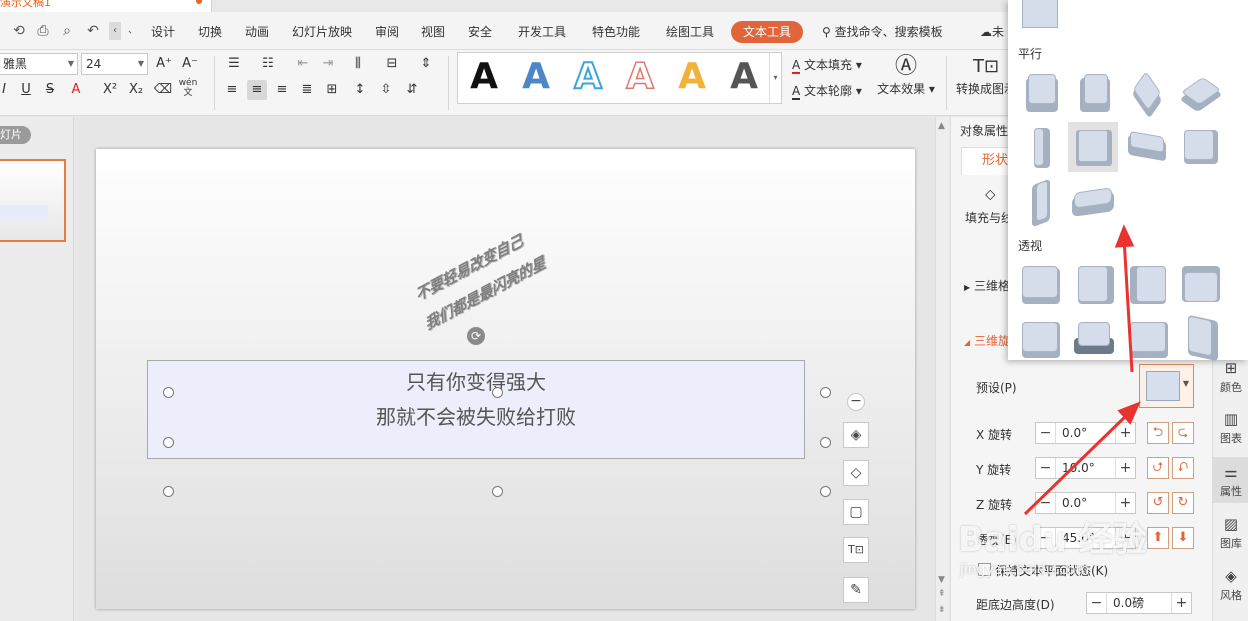 This screenshot has height=621, width=1248. I want to click on menu-security: 安全, so click(480, 32).